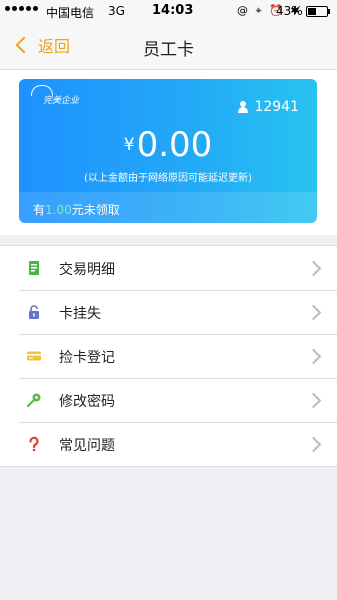 Image resolution: width=337 pixels, height=600 pixels. What do you see at coordinates (289, 11) in the screenshot?
I see `battery-percent: 43%` at bounding box center [289, 11].